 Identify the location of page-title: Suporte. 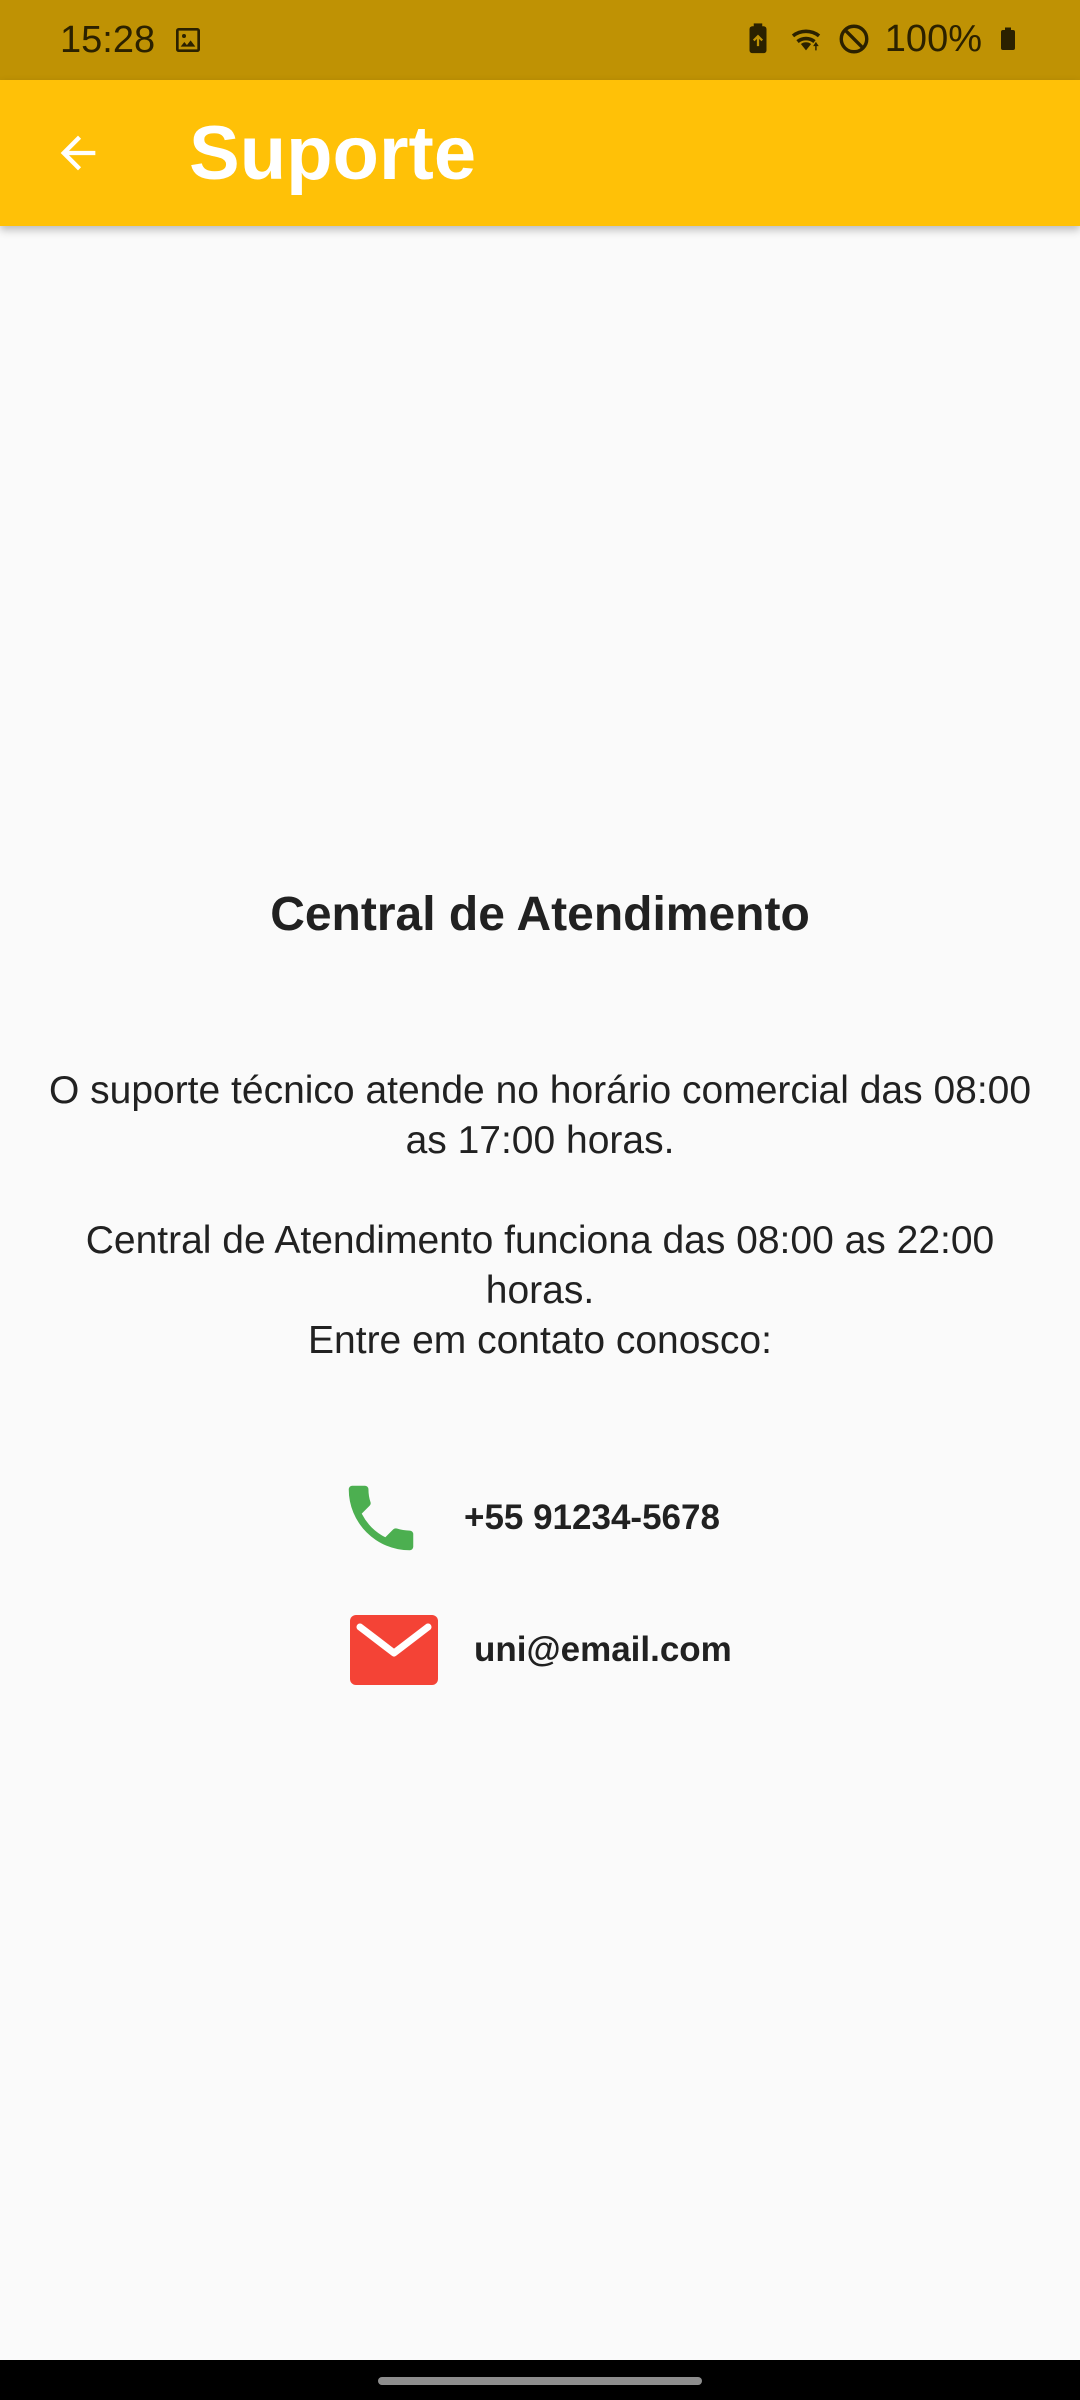
(333, 153).